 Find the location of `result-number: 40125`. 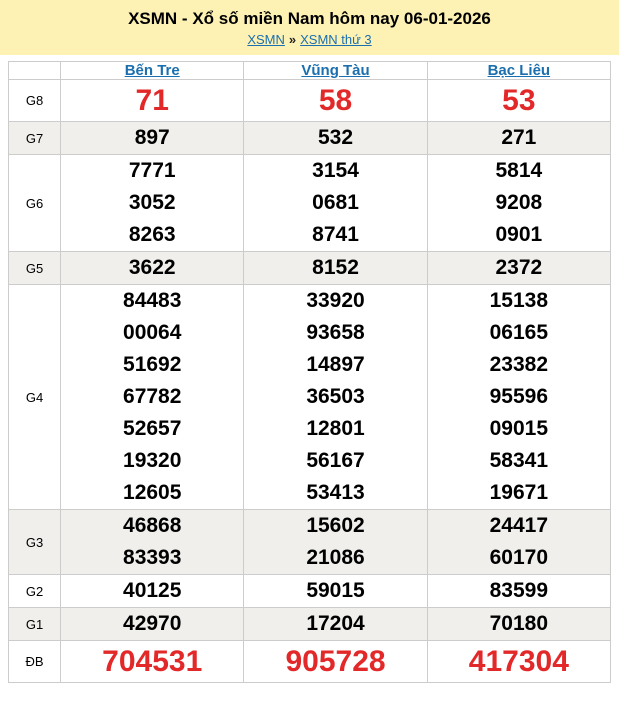

result-number: 40125 is located at coordinates (152, 590).